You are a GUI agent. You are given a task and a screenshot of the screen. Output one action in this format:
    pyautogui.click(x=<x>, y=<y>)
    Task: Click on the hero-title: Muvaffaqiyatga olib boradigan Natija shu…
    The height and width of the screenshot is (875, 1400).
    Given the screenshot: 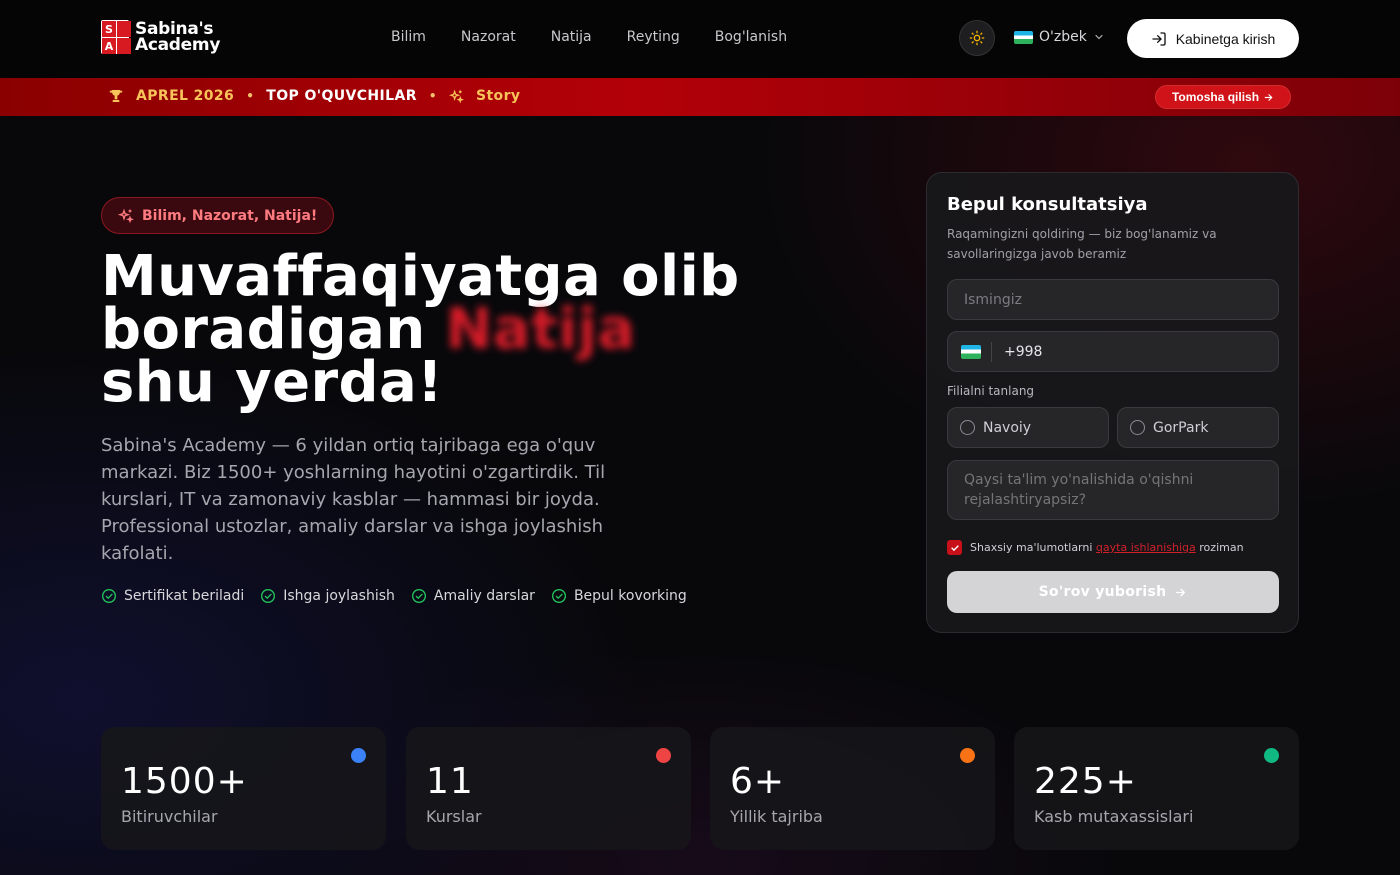 What is the action you would take?
    pyautogui.click(x=420, y=329)
    